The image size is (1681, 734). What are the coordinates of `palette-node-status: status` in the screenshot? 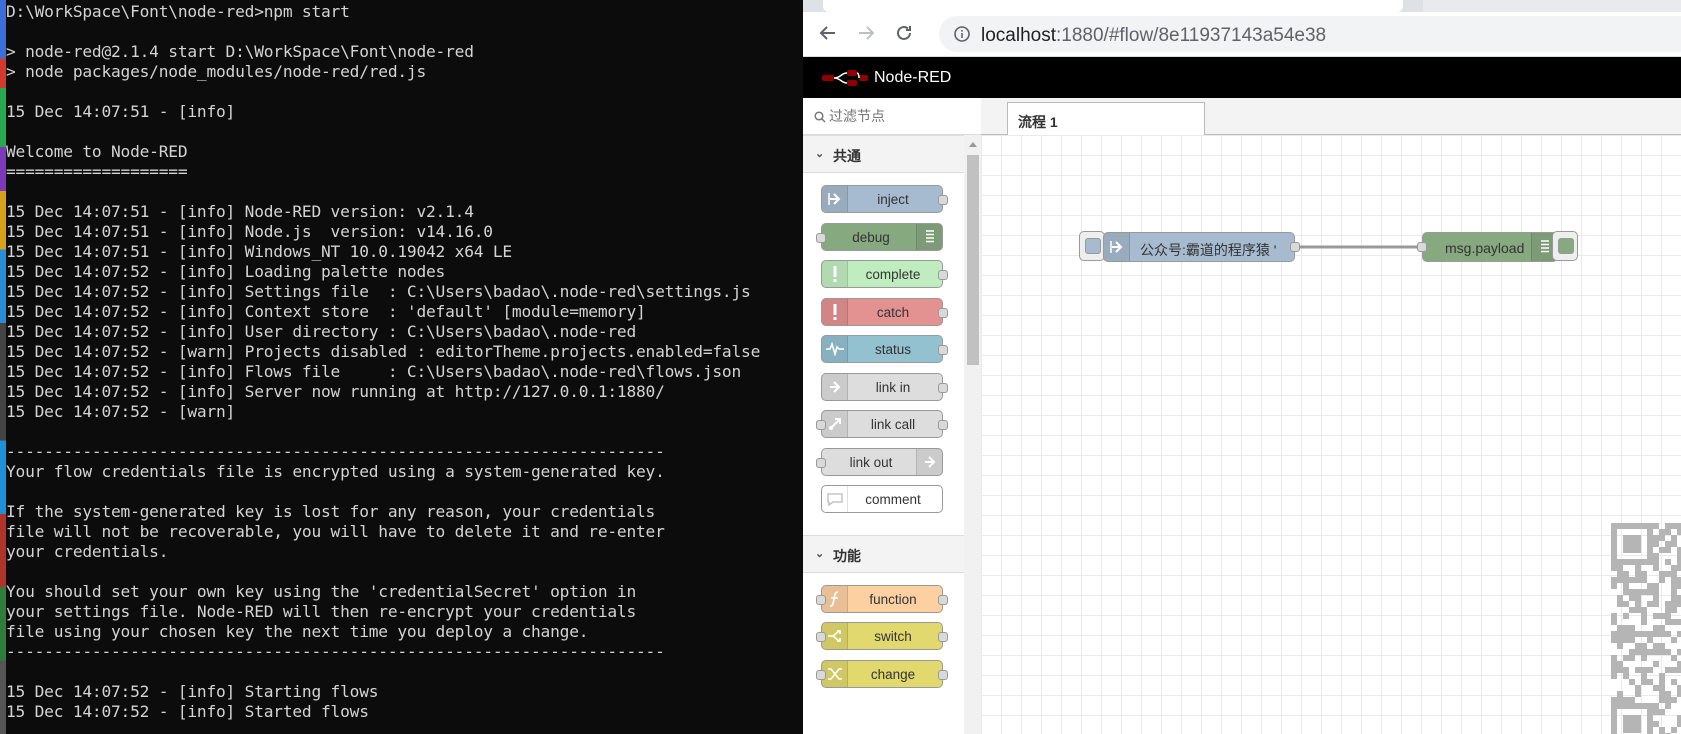 It's located at (884, 349).